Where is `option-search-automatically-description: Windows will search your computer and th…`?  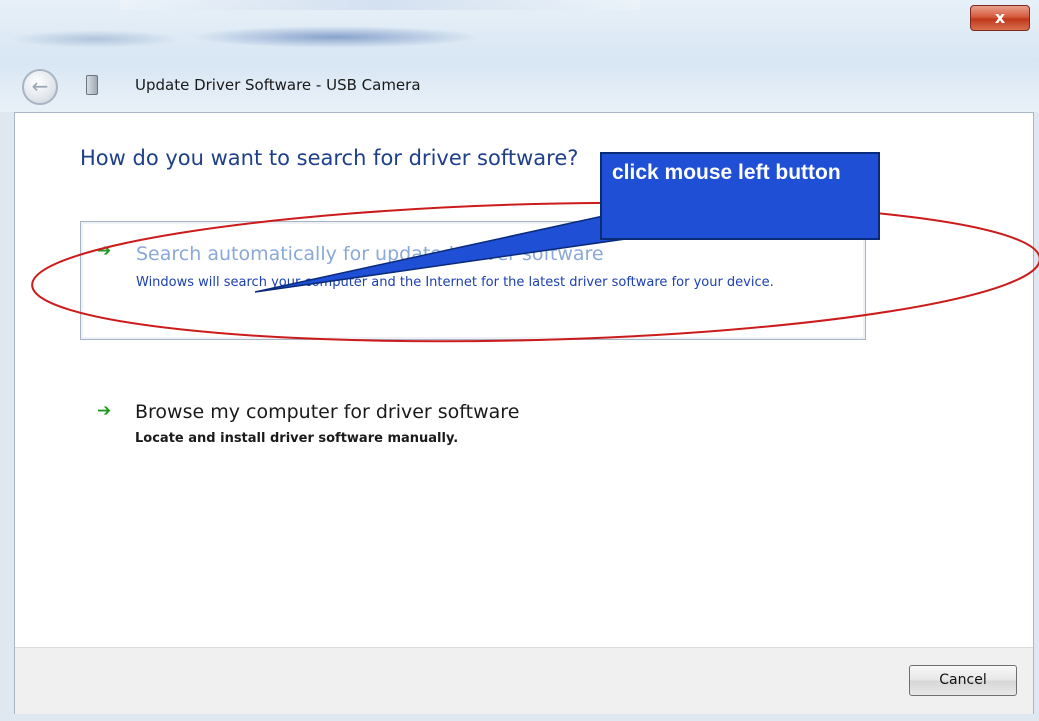
option-search-automatically-description: Windows will search your computer and th… is located at coordinates (455, 282).